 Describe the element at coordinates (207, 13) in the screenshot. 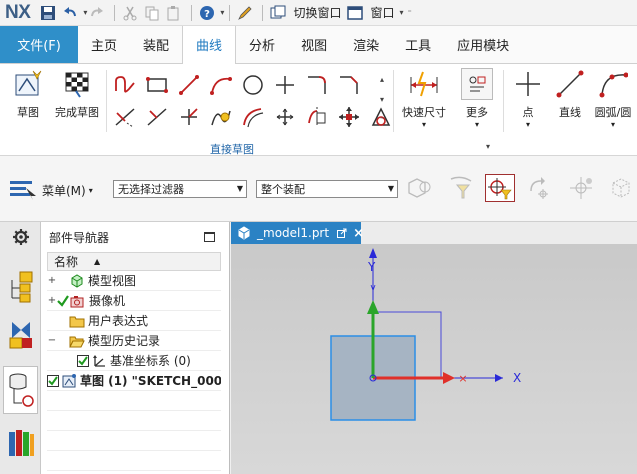

I see `help-icon: ?` at that location.